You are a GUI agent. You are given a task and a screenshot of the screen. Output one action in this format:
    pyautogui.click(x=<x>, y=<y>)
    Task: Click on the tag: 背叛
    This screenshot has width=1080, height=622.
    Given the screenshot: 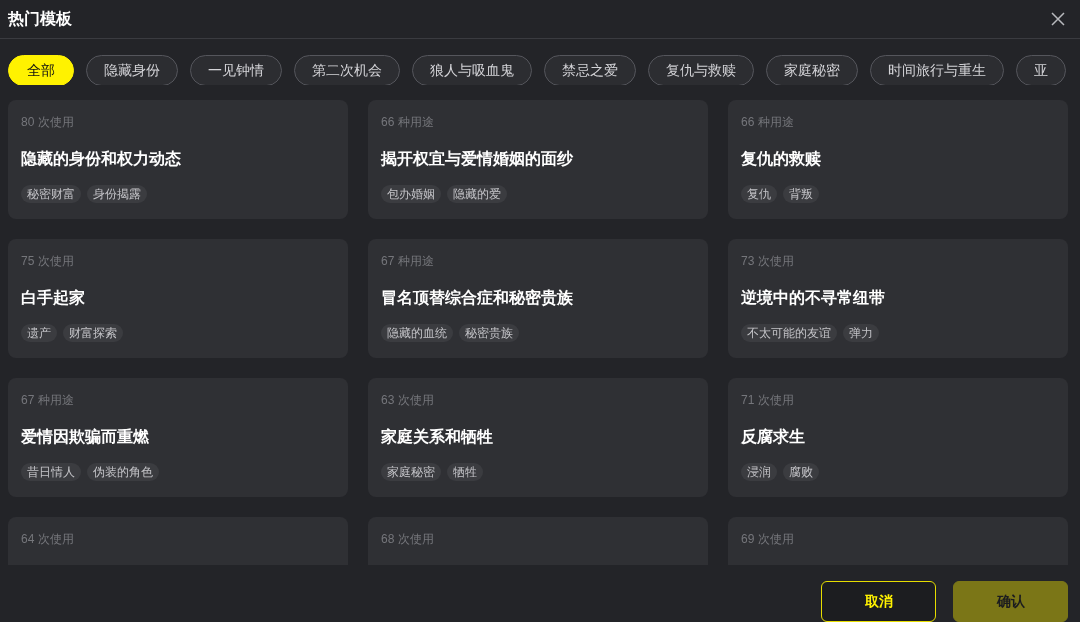 What is the action you would take?
    pyautogui.click(x=801, y=194)
    